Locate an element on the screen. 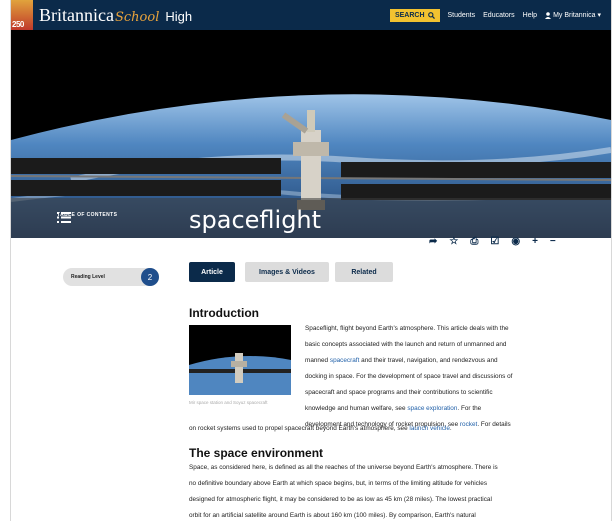 The width and height of the screenshot is (614, 521). section-heading-space-environment: The space environment is located at coordinates (256, 453).